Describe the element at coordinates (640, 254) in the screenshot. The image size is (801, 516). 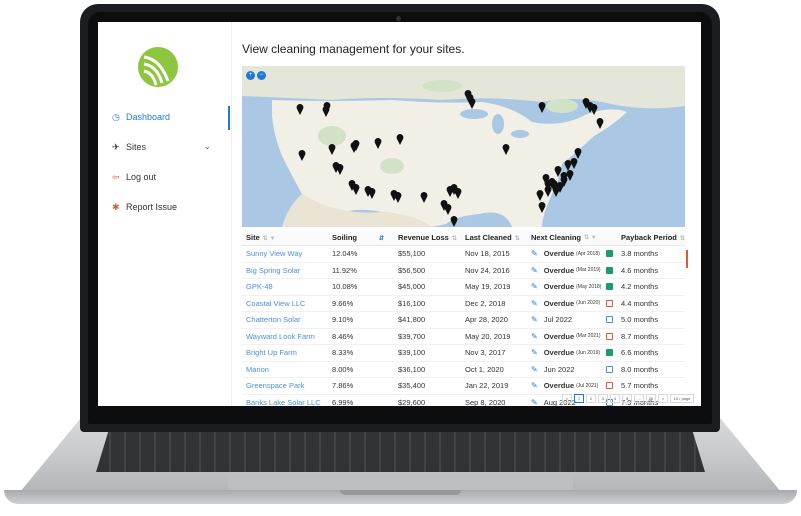
I see `payback-period-value: 3.8 months` at that location.